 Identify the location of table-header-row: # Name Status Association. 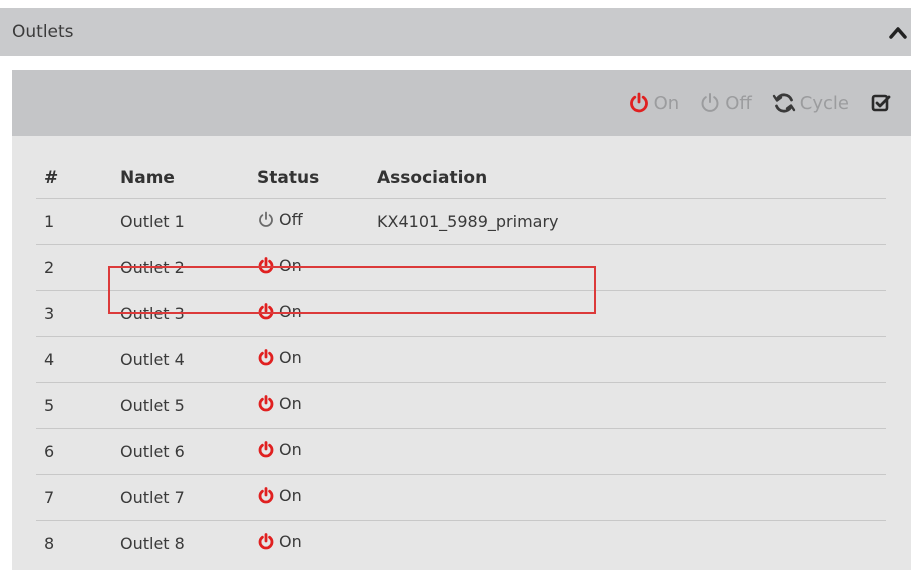
(461, 178).